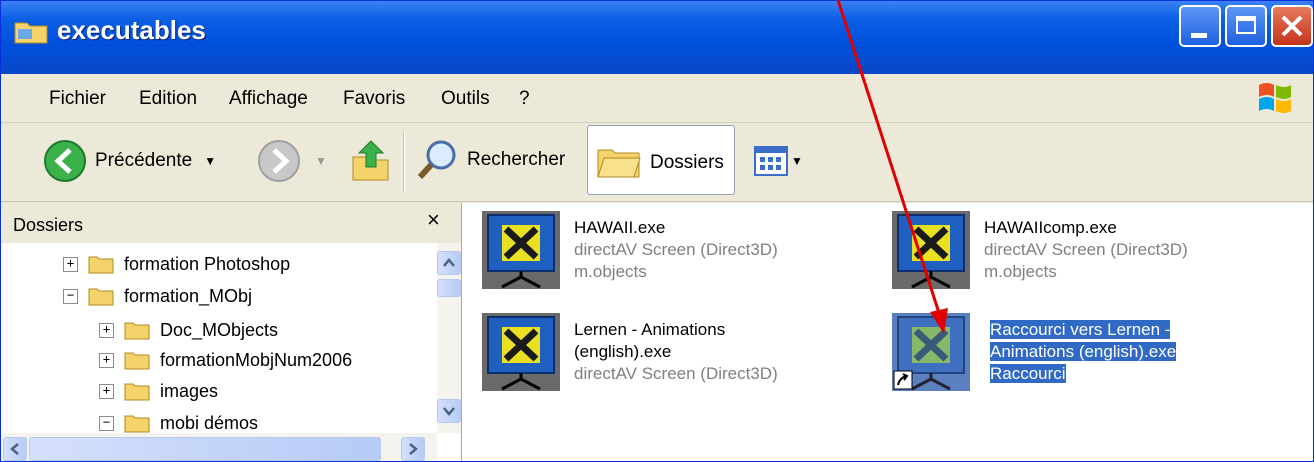 Image resolution: width=1314 pixels, height=462 pixels. I want to click on horizontal-scrollbar, so click(219, 447).